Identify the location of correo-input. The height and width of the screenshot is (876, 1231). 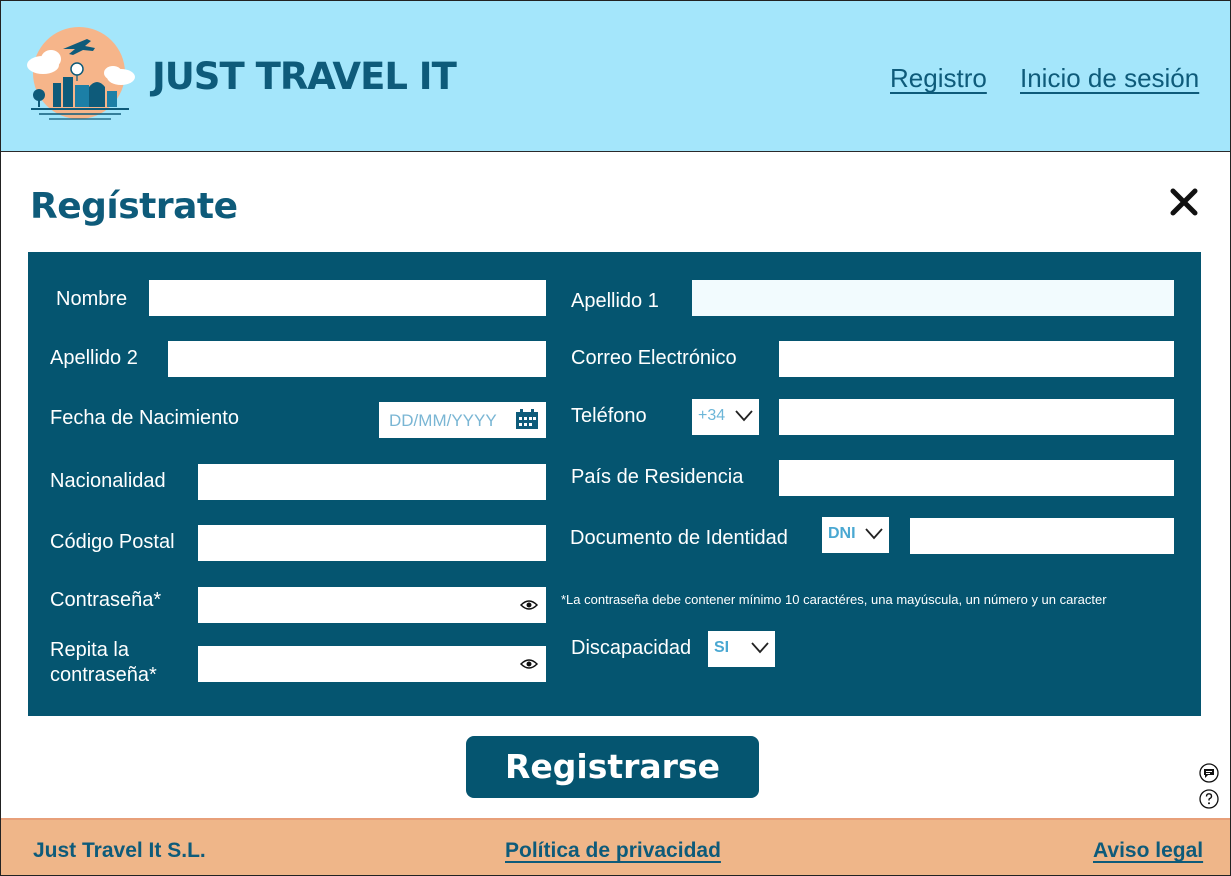
(976, 359).